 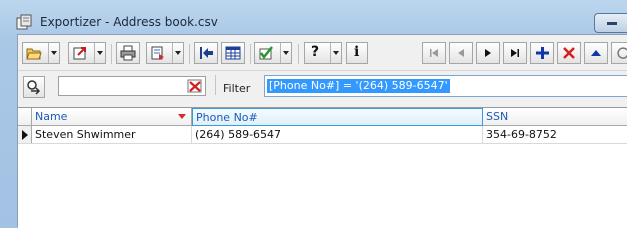 I want to click on arrow-left-bar-icon, so click(x=206, y=53).